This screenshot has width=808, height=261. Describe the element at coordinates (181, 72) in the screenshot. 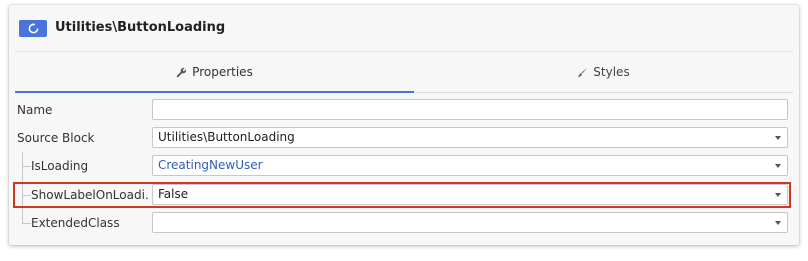

I see `wrench-icon` at that location.